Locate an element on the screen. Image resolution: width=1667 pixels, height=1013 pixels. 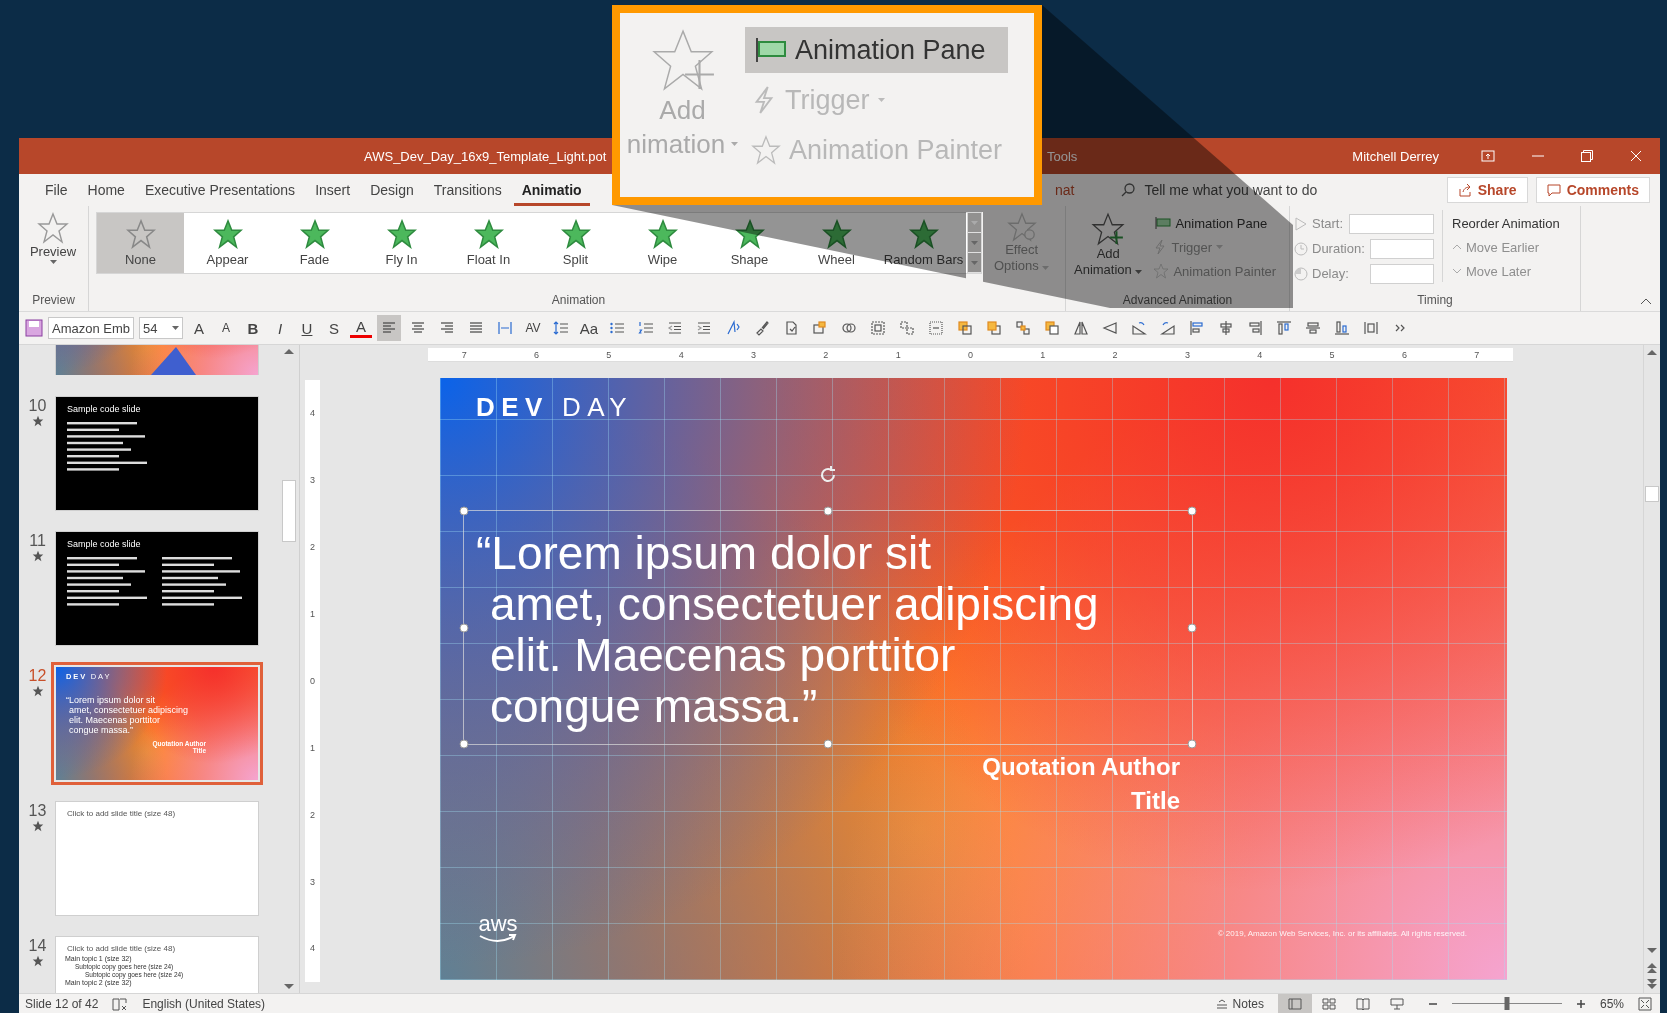
ribbon-tab: Transitions is located at coordinates (467, 190).